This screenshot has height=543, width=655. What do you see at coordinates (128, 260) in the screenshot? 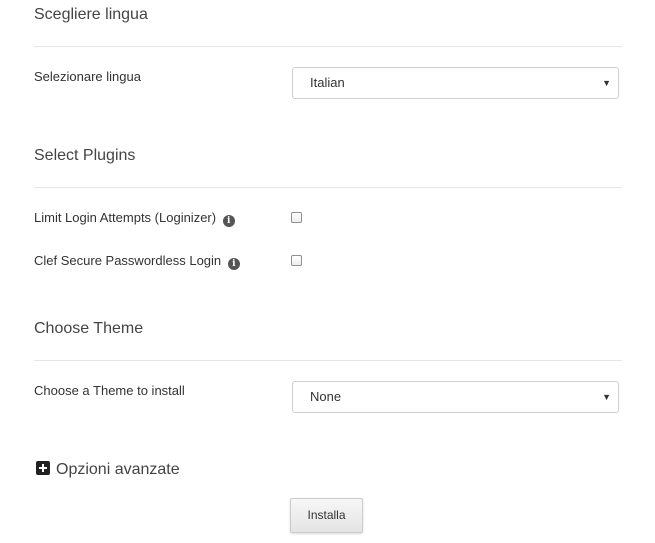
I see `plugin-label-text: Clef Secure Passwordless Login` at bounding box center [128, 260].